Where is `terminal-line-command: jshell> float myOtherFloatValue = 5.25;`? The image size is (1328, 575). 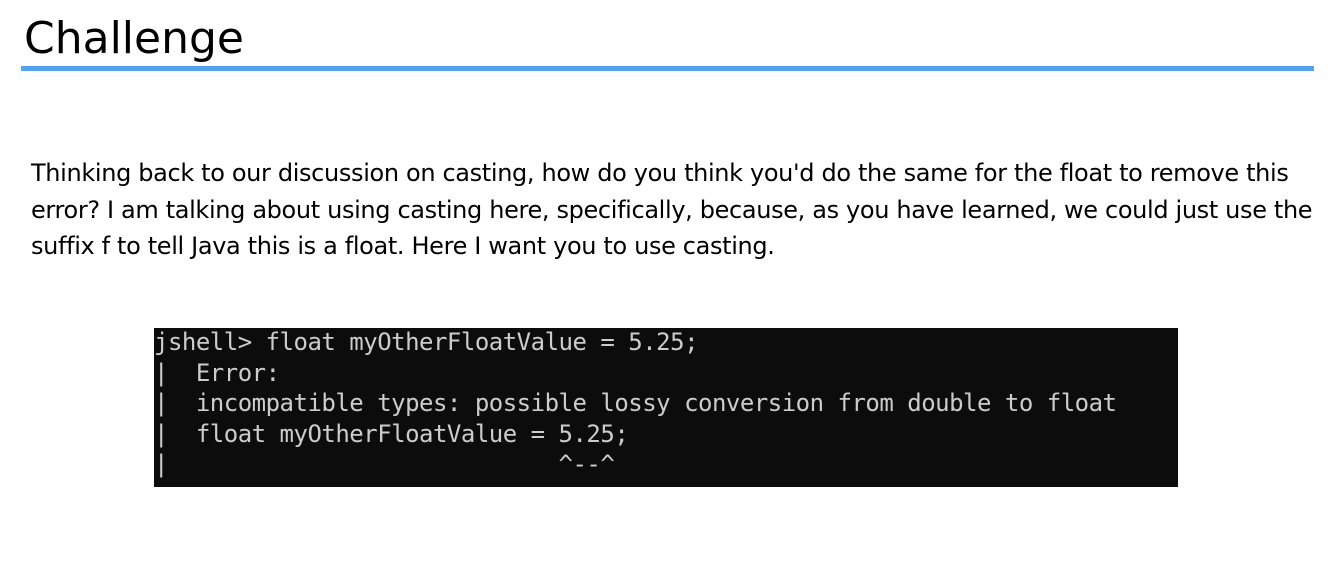
terminal-line-command: jshell> float myOtherFloatValue = 5.25; is located at coordinates (426, 342).